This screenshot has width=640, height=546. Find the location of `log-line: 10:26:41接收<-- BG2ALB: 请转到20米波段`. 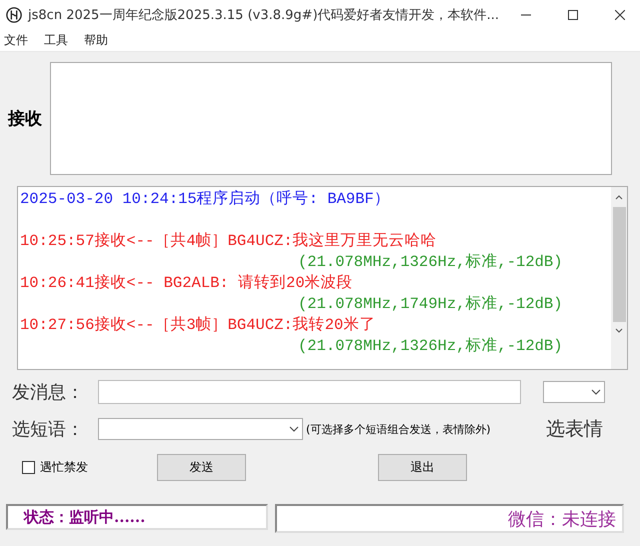

log-line: 10:26:41接收<-- BG2ALB: 请转到20米波段 is located at coordinates (187, 283).